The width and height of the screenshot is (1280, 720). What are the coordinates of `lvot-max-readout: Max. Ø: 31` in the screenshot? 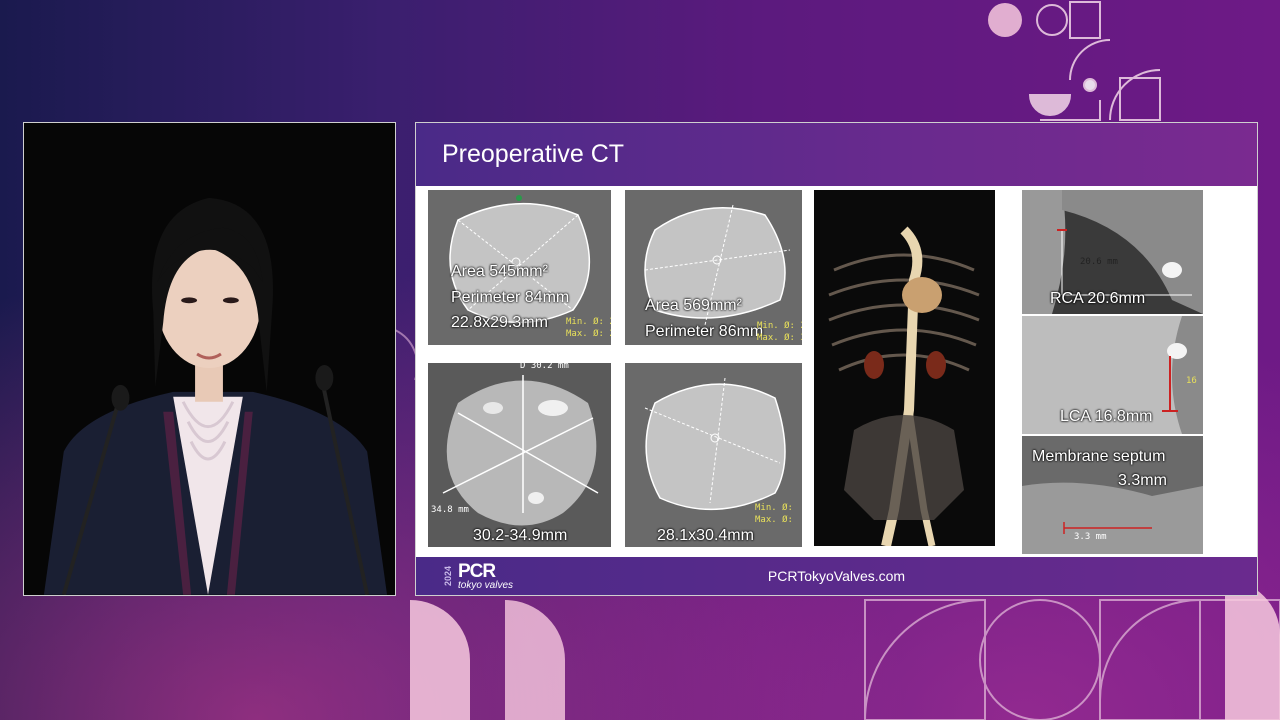 It's located at (779, 338).